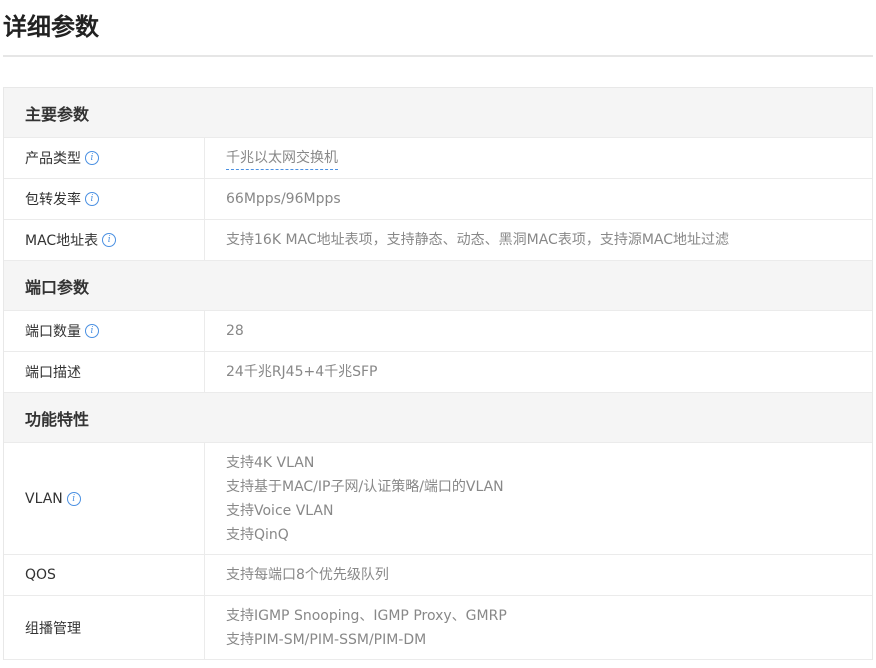 Image resolution: width=876 pixels, height=668 pixels. Describe the element at coordinates (53, 373) in the screenshot. I see `spec-label: 端口描述` at that location.